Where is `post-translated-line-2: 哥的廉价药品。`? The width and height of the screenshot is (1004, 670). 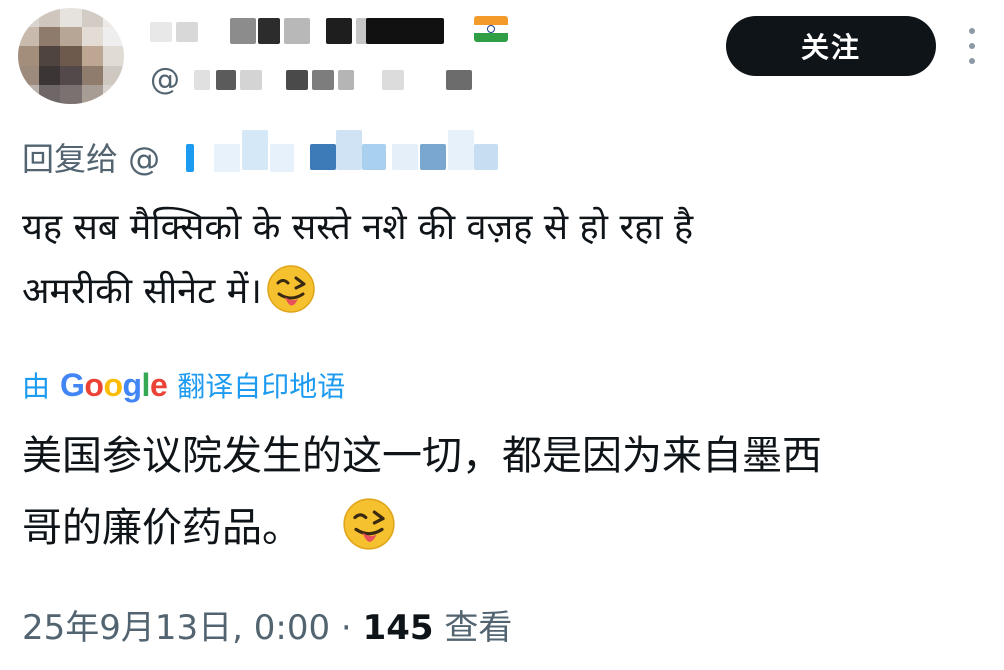 post-translated-line-2: 哥的廉价药品。 is located at coordinates (162, 528).